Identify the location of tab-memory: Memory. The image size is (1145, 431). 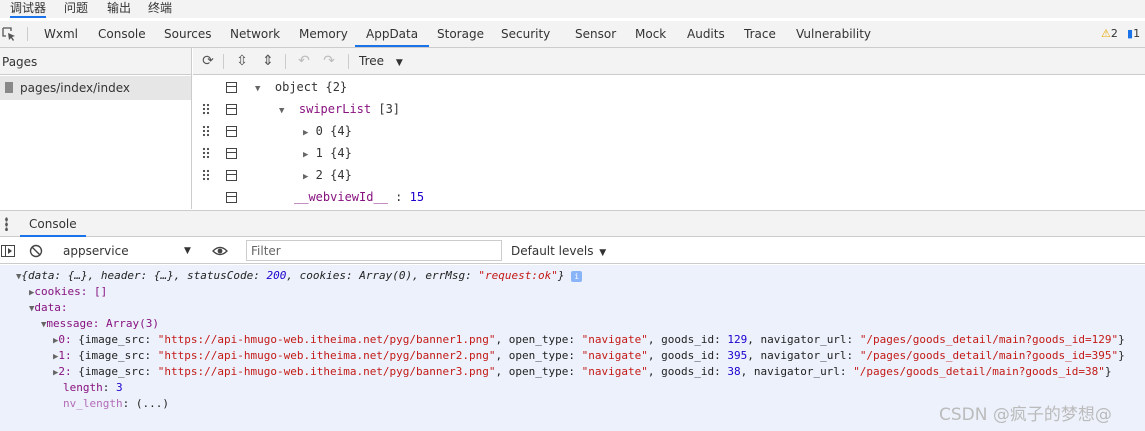
(323, 34).